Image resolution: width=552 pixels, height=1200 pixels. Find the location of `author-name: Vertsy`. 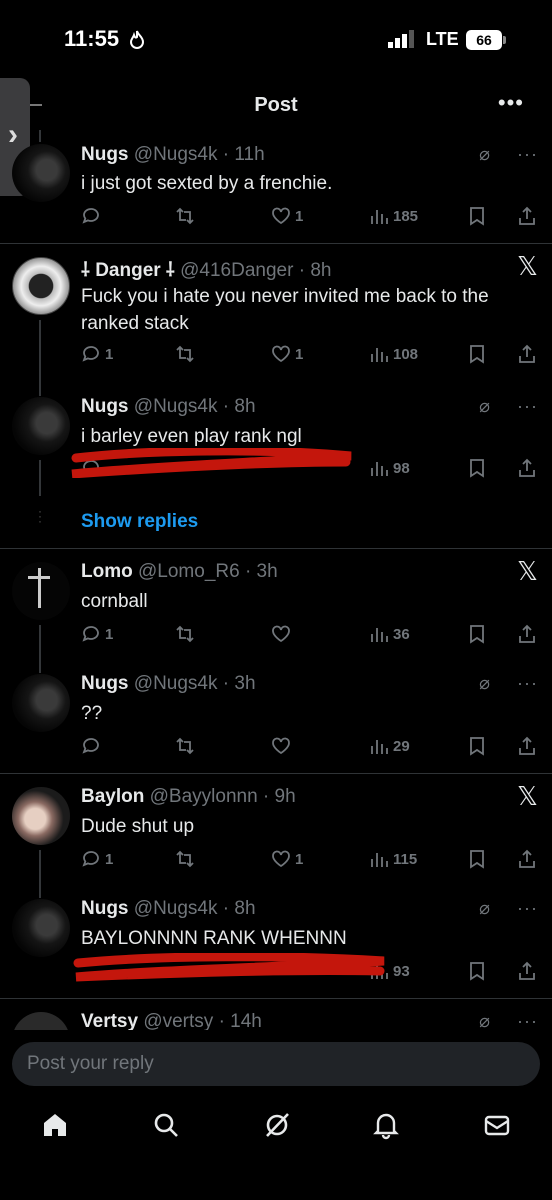

author-name: Vertsy is located at coordinates (109, 1020).